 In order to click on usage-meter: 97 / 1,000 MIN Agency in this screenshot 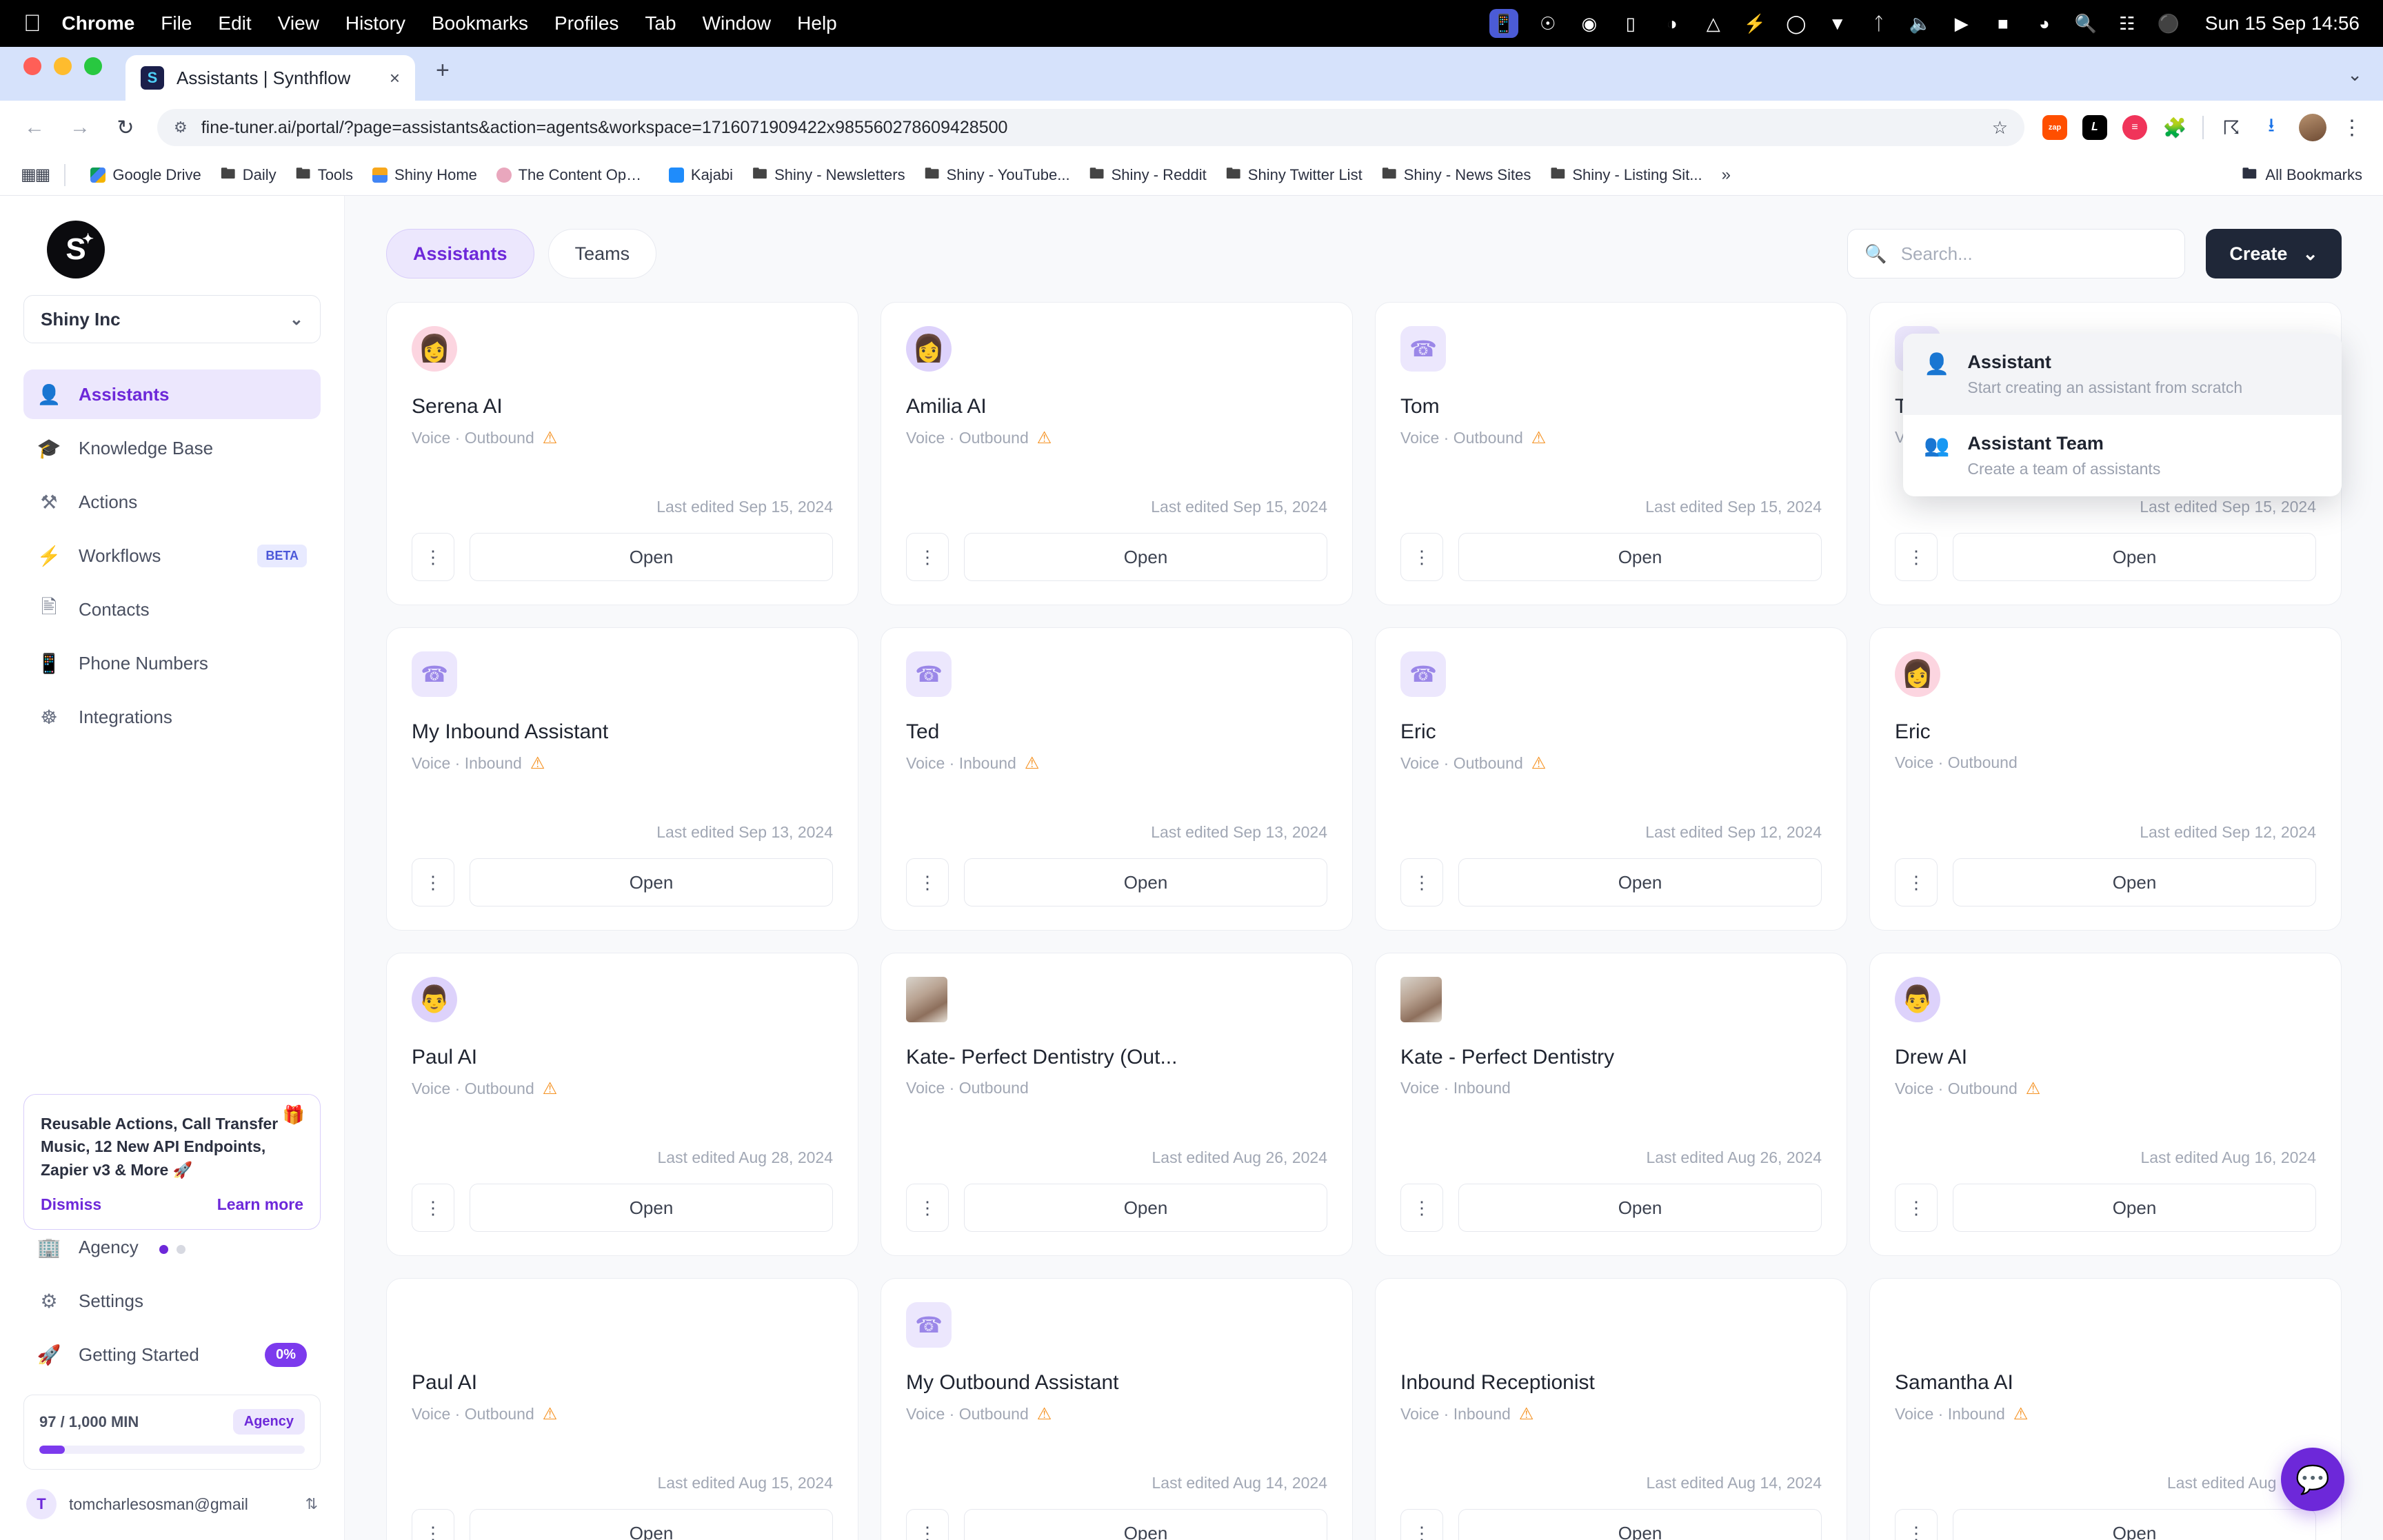, I will do `click(172, 1432)`.